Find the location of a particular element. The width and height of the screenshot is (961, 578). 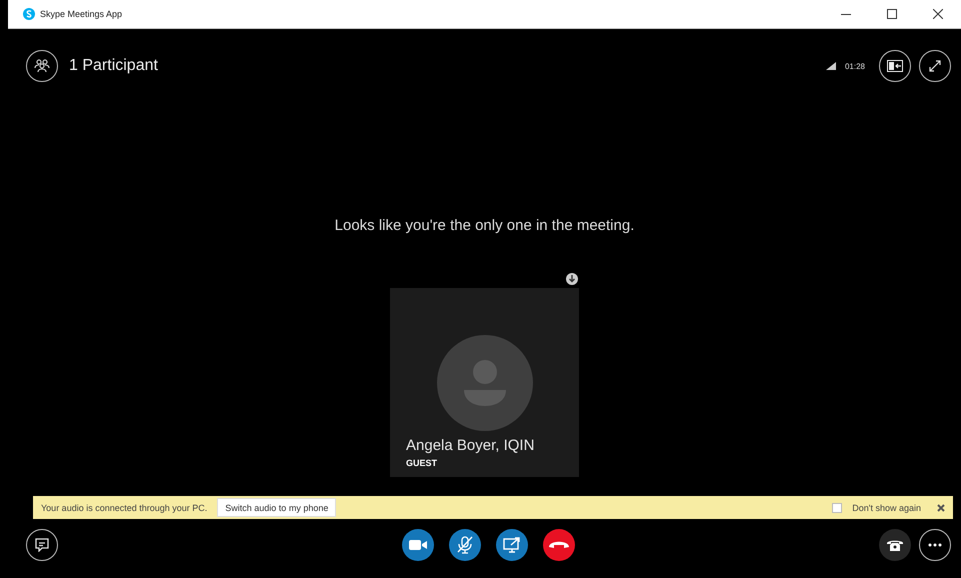

banner-text: Your audio is connected through your PC. is located at coordinates (124, 507).